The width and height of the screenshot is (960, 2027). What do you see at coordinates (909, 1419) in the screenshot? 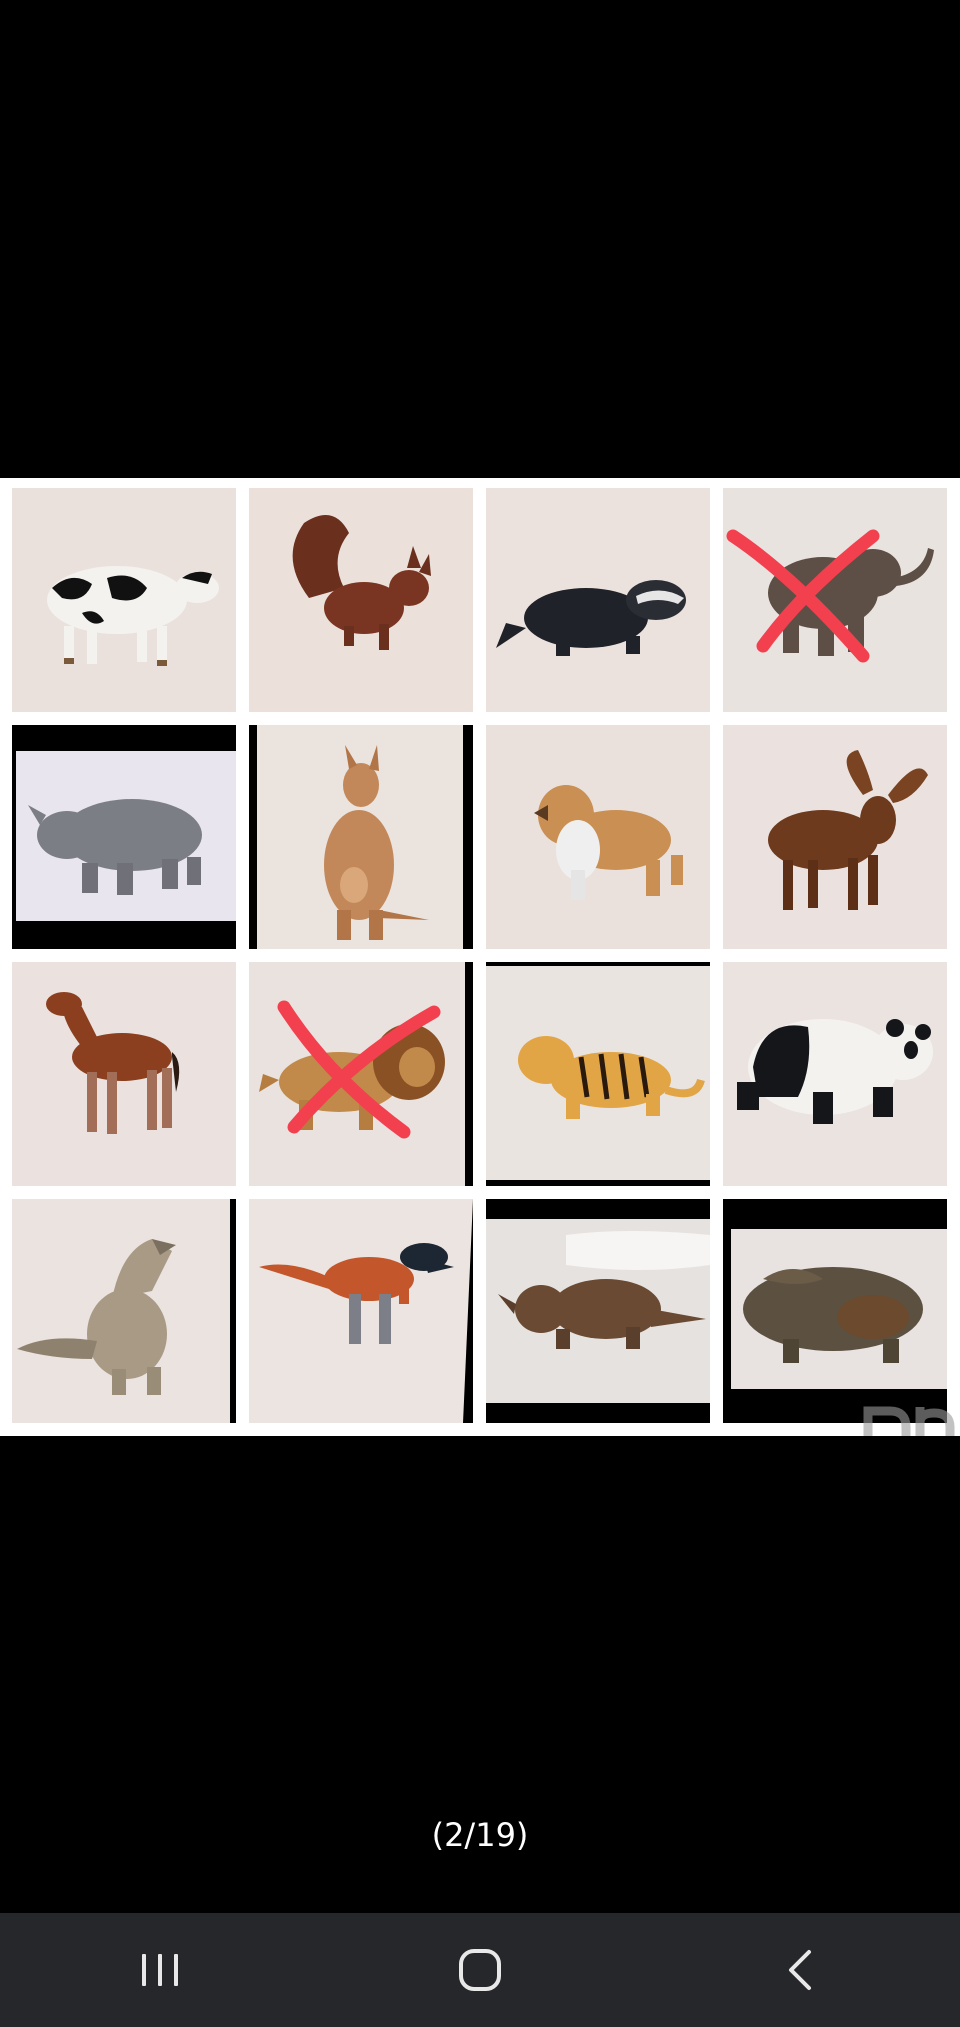
I see `watermark-logo` at bounding box center [909, 1419].